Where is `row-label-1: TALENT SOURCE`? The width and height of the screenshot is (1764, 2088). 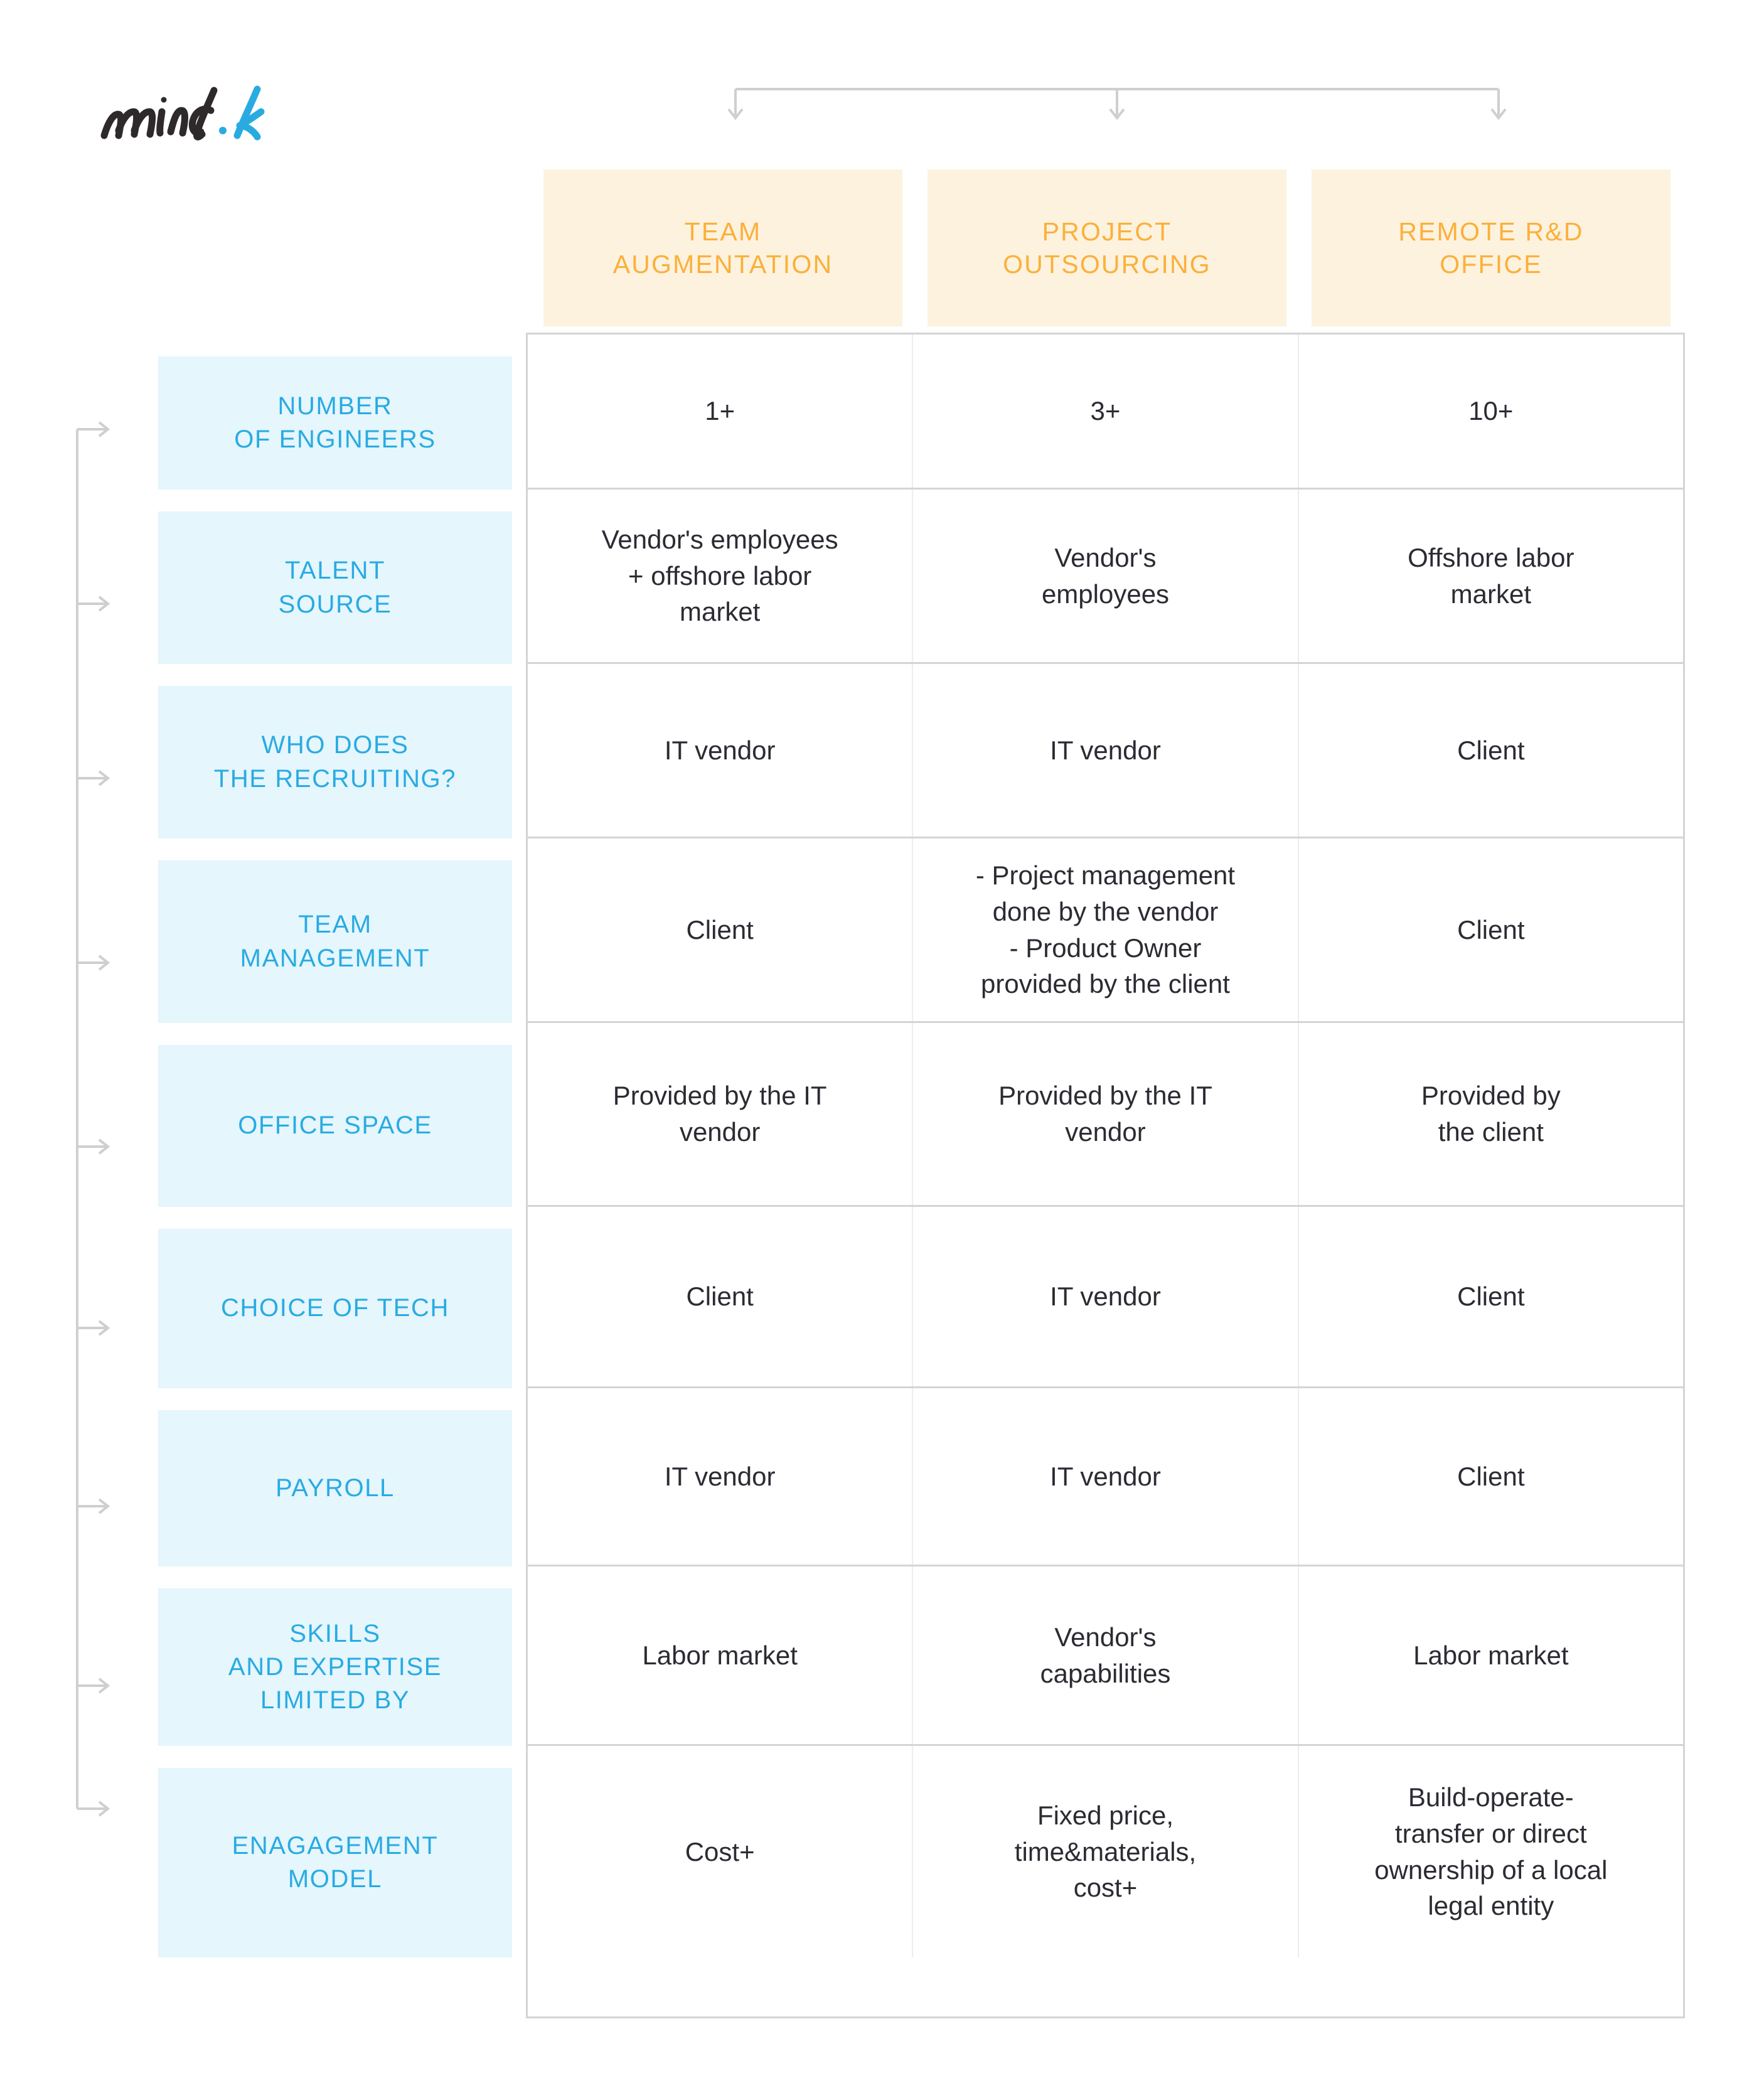 row-label-1: TALENT SOURCE is located at coordinates (335, 587).